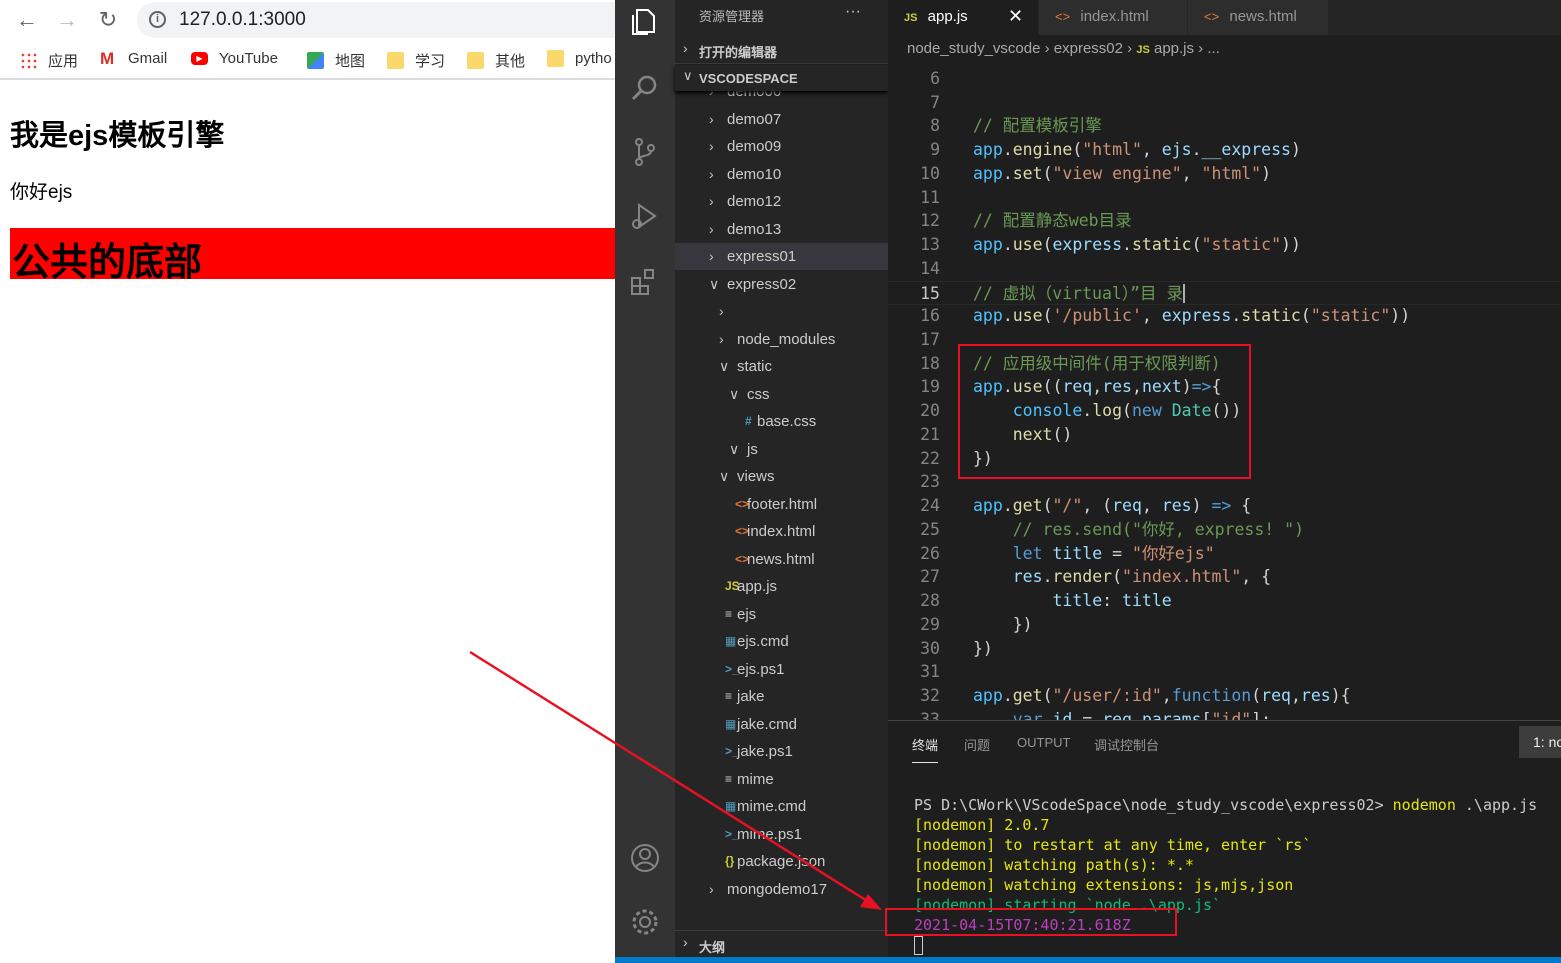 The width and height of the screenshot is (1561, 963). I want to click on tree-item: <> news.html, so click(781, 559).